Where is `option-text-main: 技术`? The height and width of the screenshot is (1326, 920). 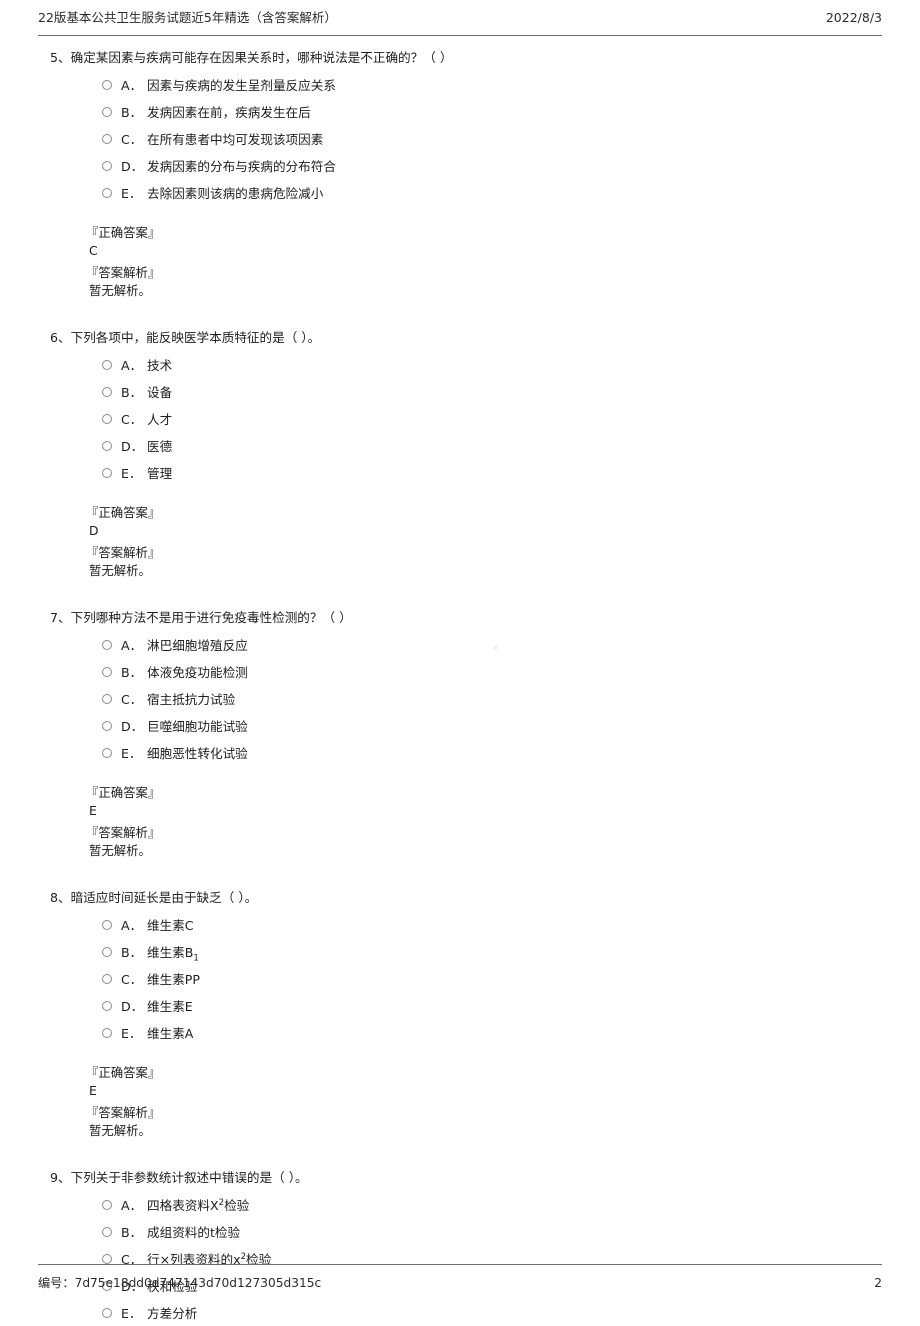 option-text-main: 技术 is located at coordinates (160, 365).